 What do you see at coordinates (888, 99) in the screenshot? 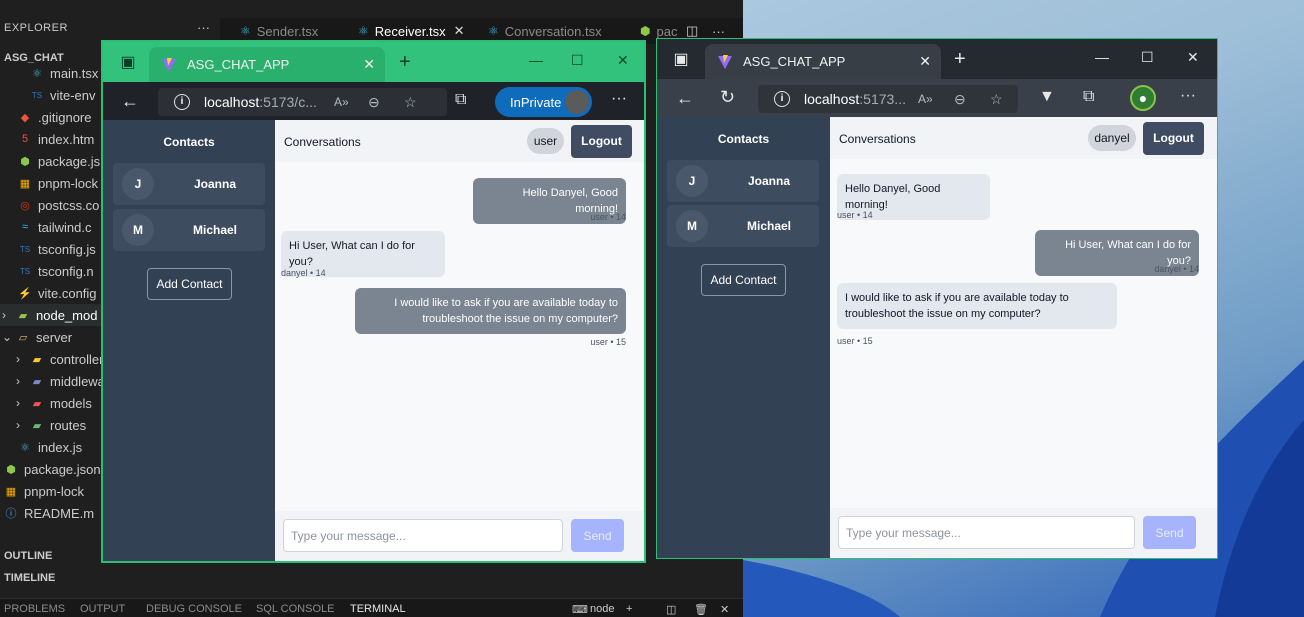
I see `address-bar: i localhost:5173... A» ⊖ ☆` at bounding box center [888, 99].